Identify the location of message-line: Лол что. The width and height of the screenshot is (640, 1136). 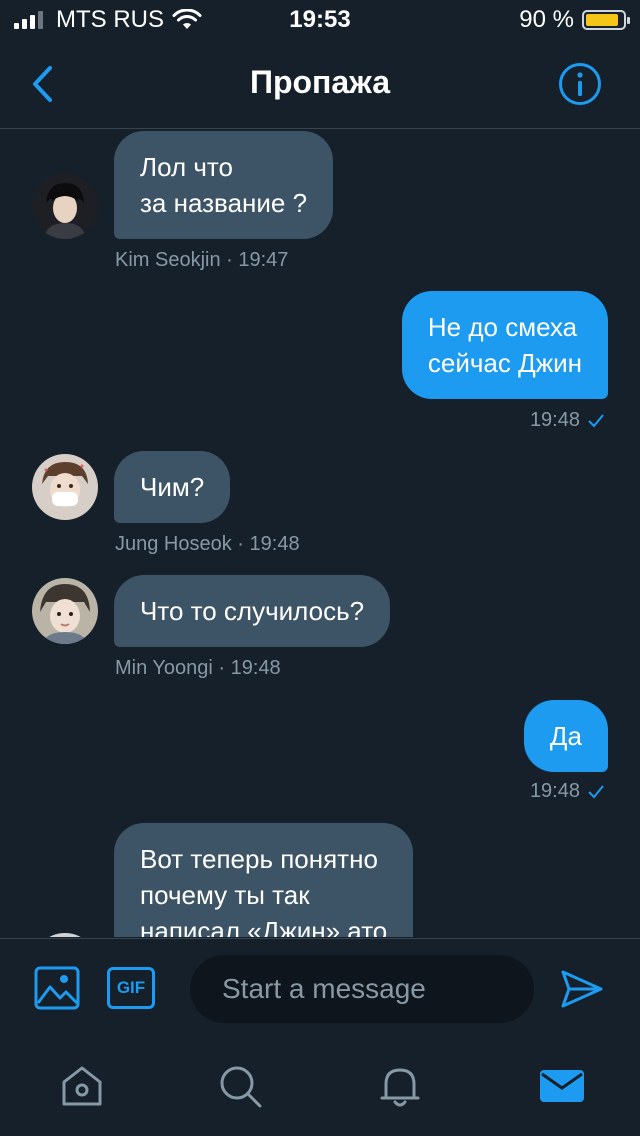
(186, 167).